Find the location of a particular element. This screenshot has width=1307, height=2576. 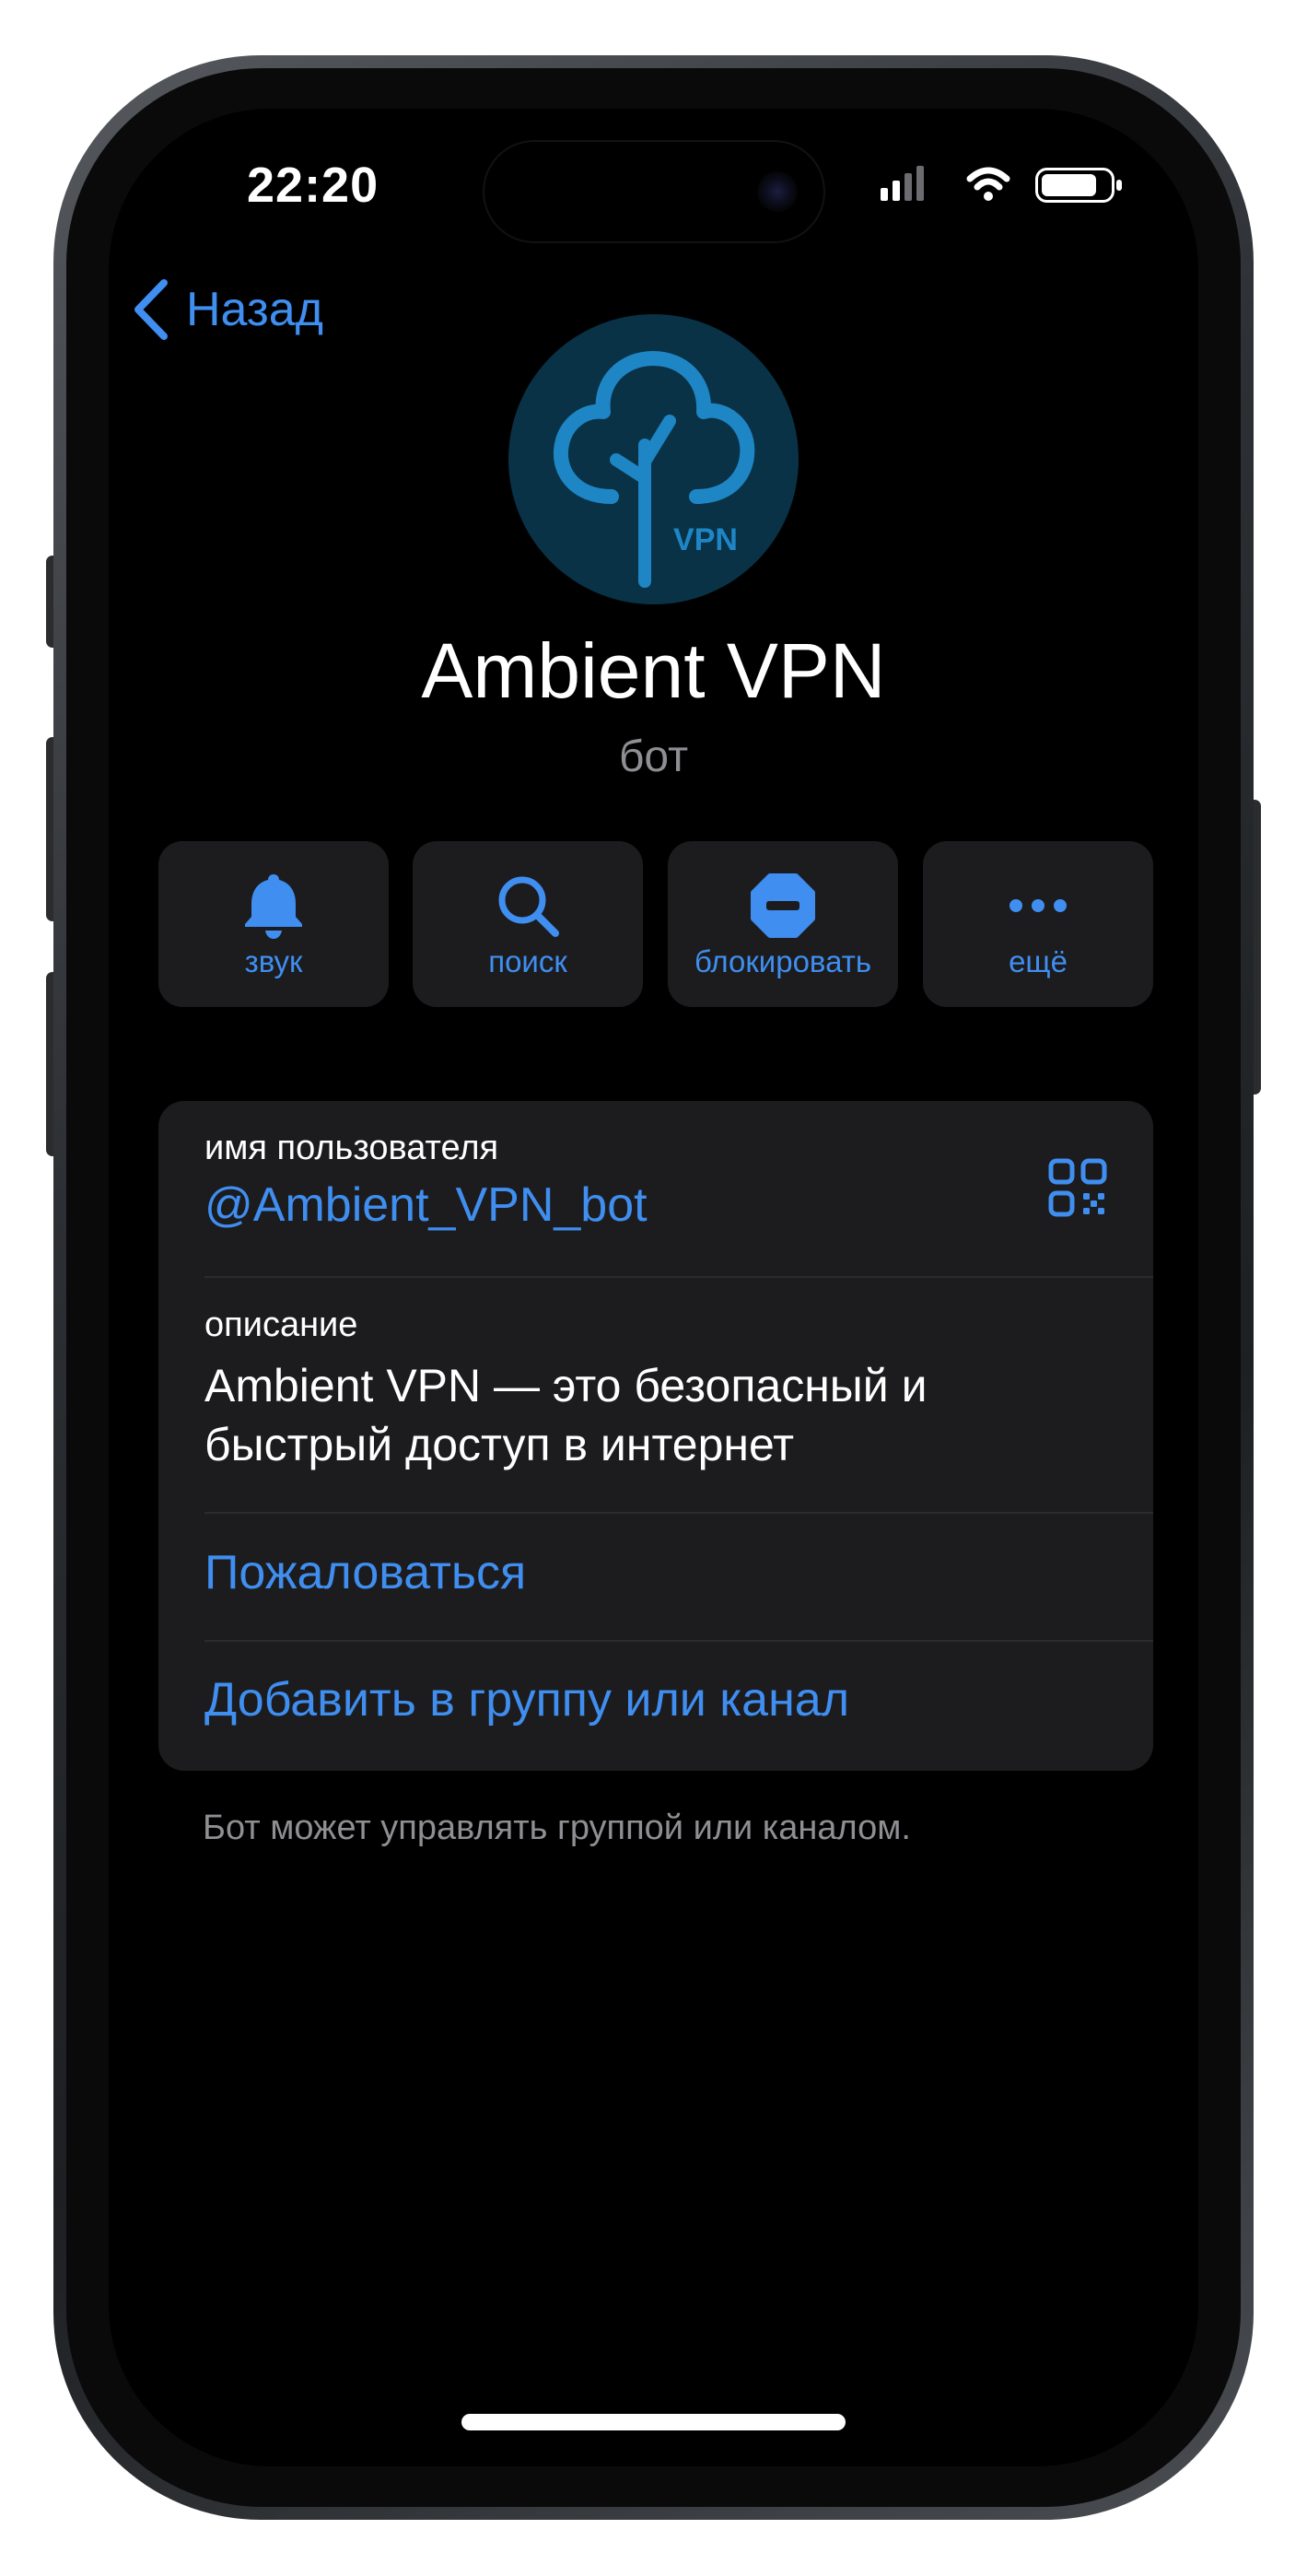

profile-subtitle: бот is located at coordinates (653, 756).